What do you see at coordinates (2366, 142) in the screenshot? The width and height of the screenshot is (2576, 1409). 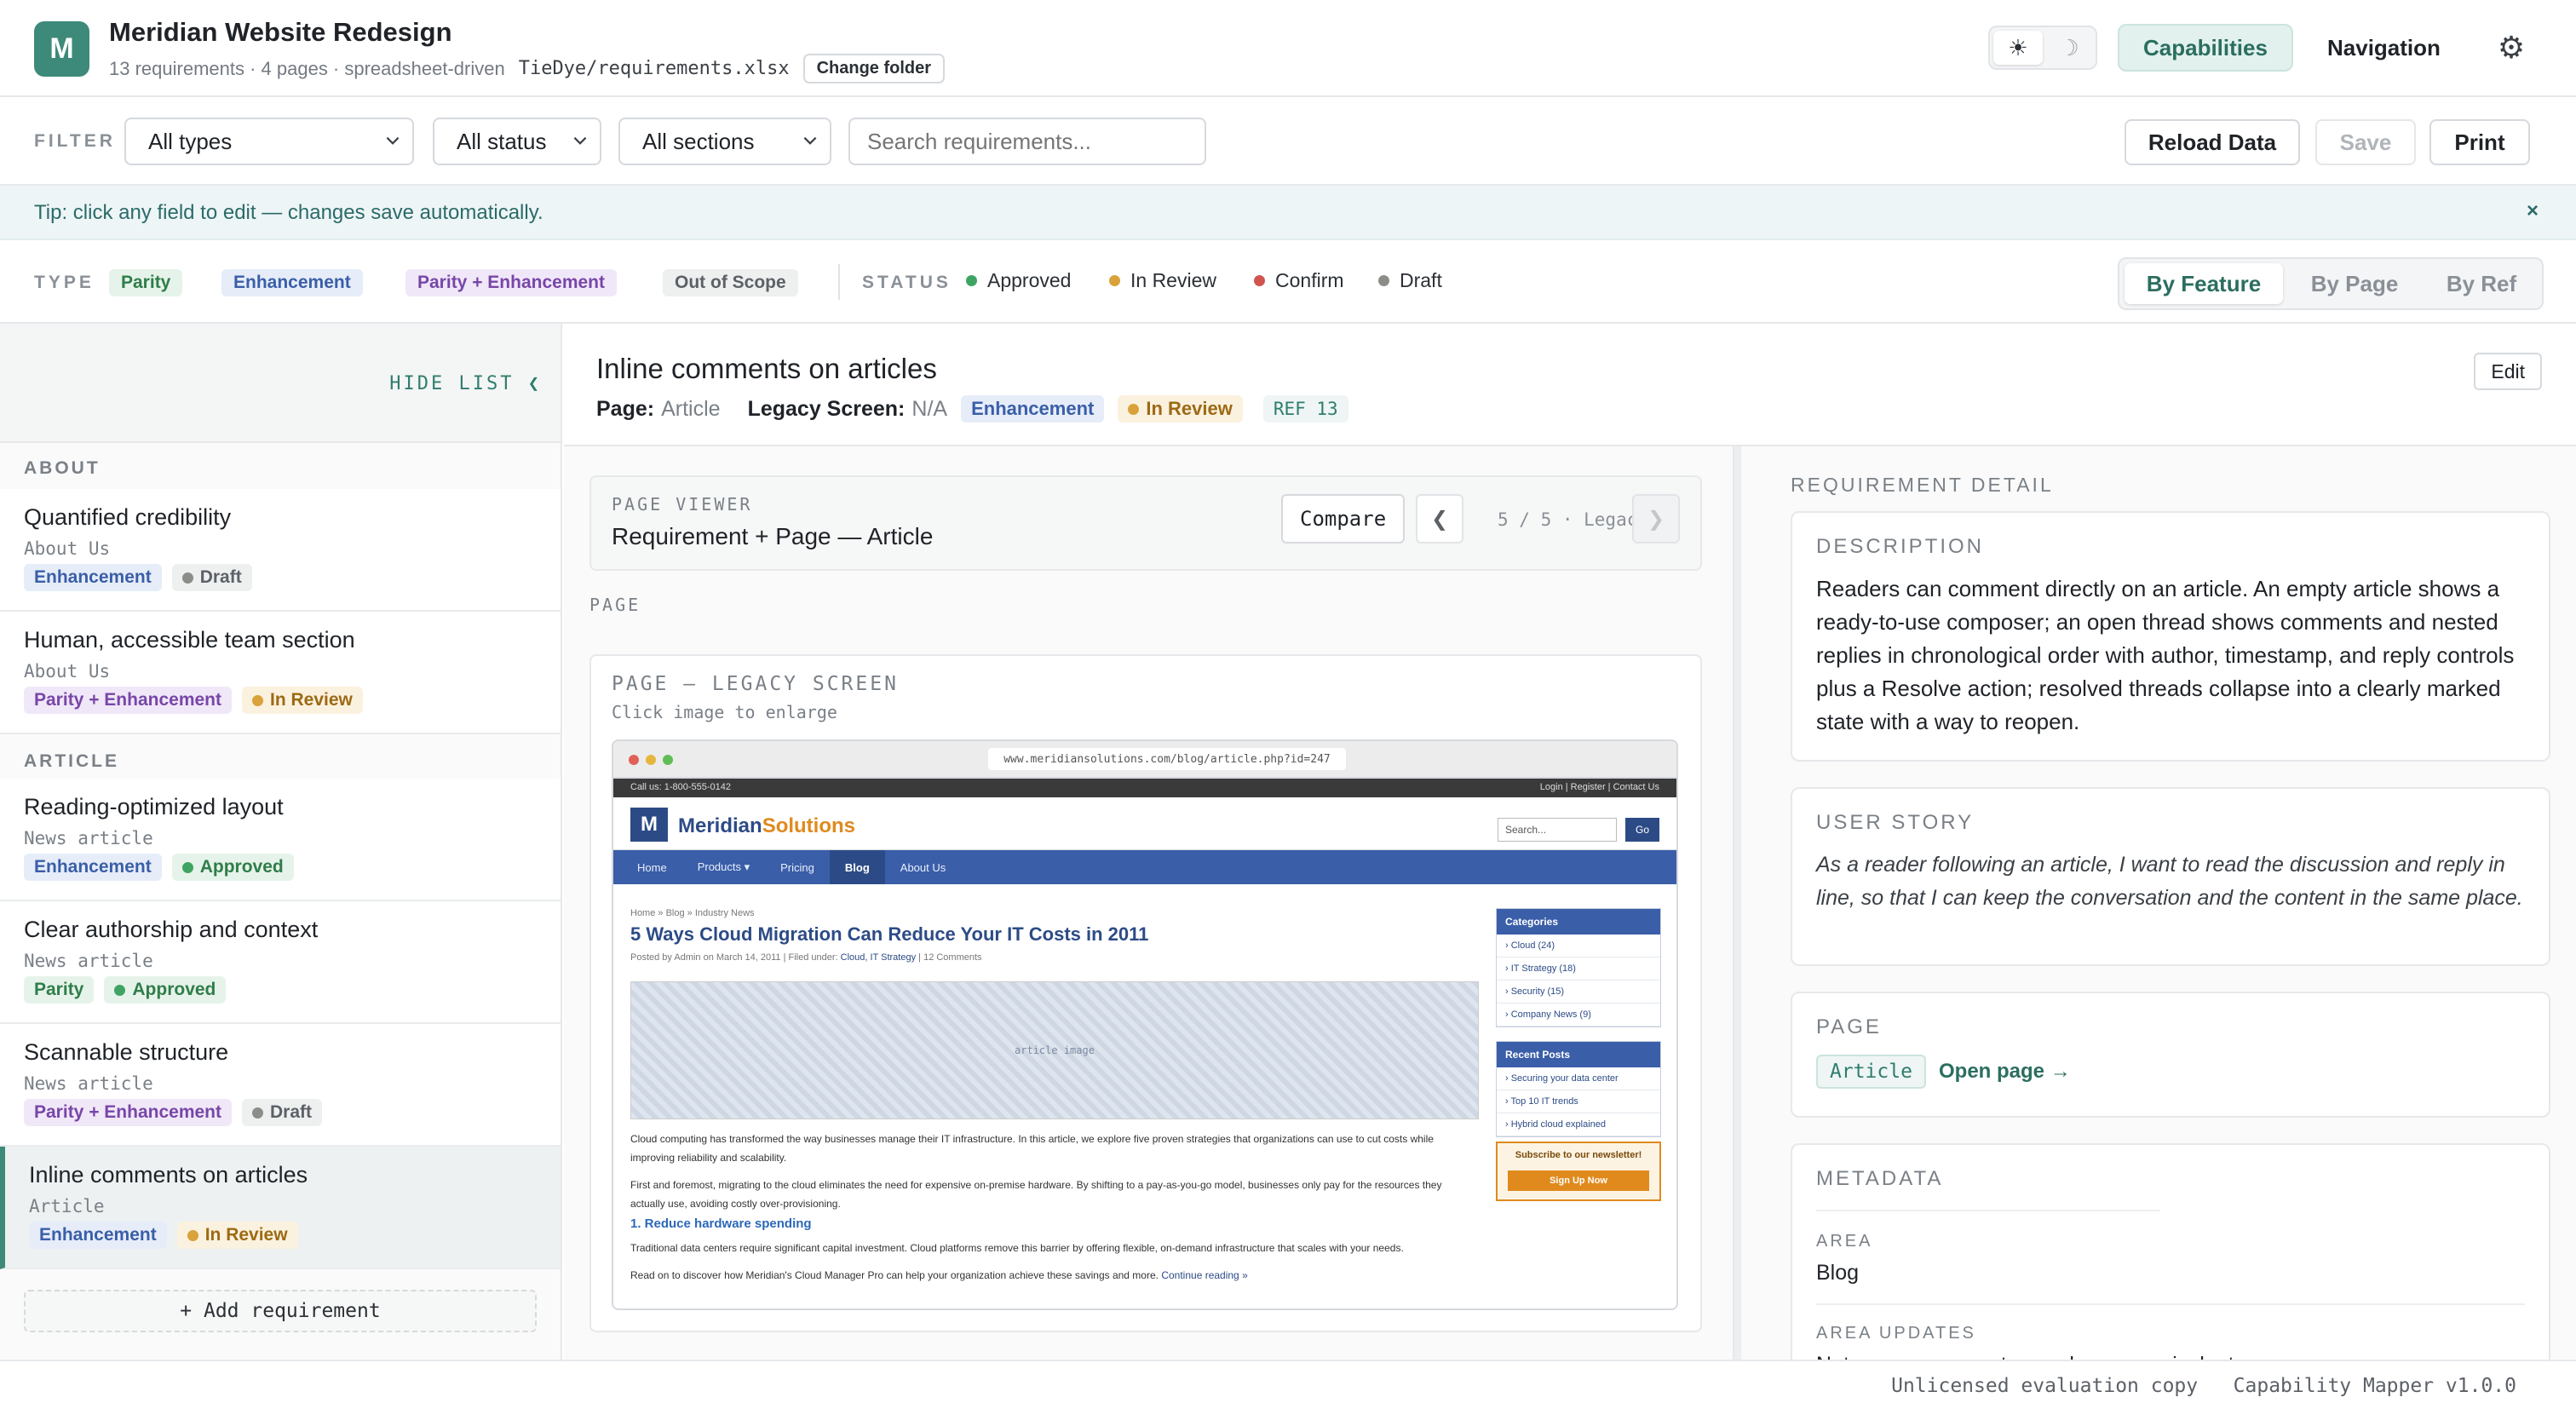 I see `save-button: Save` at bounding box center [2366, 142].